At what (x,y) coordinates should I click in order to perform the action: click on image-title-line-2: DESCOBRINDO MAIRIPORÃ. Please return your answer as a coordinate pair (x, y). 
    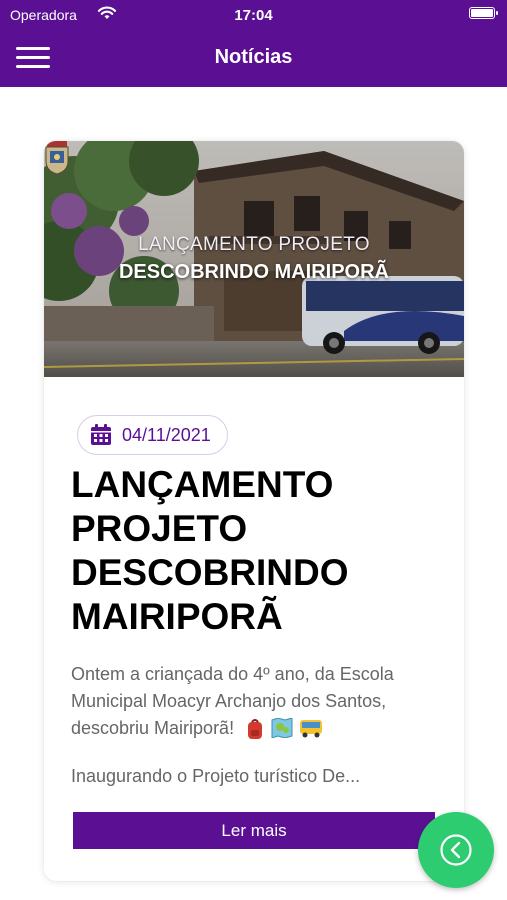
    Looking at the image, I should click on (253, 272).